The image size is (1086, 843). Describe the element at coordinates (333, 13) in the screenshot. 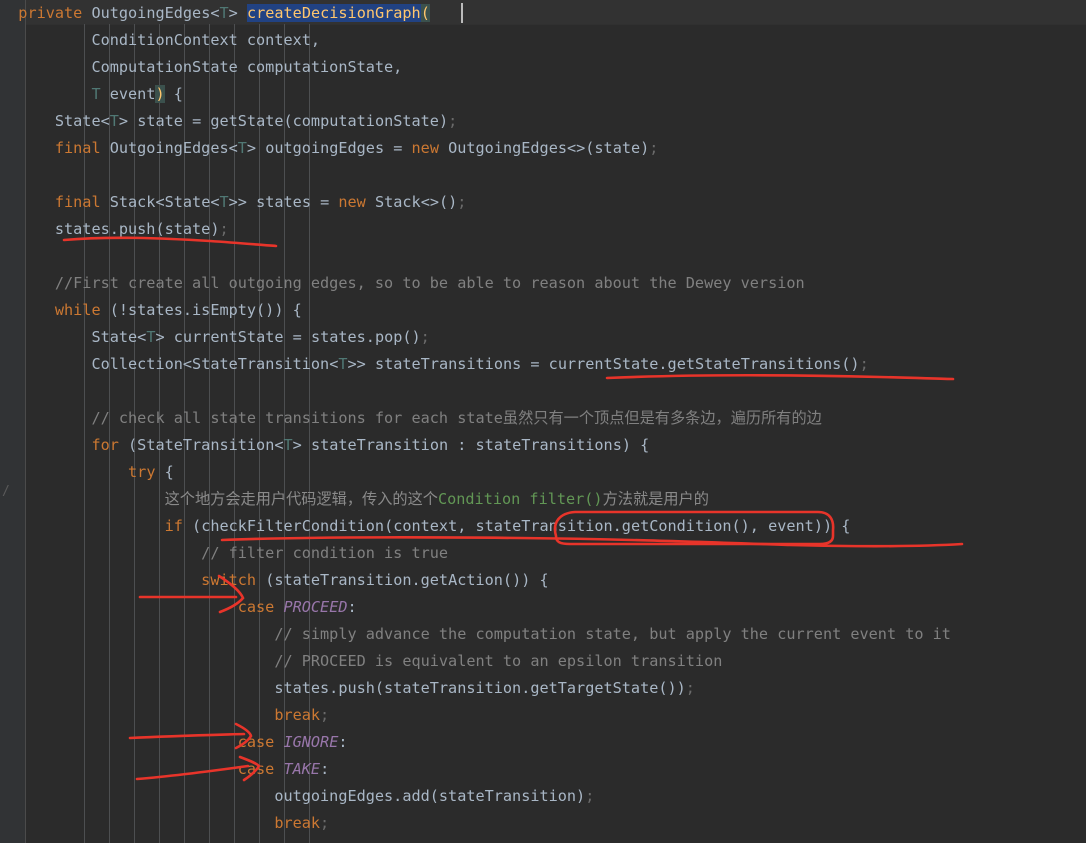

I see `code-token: createDecisionGraph` at that location.